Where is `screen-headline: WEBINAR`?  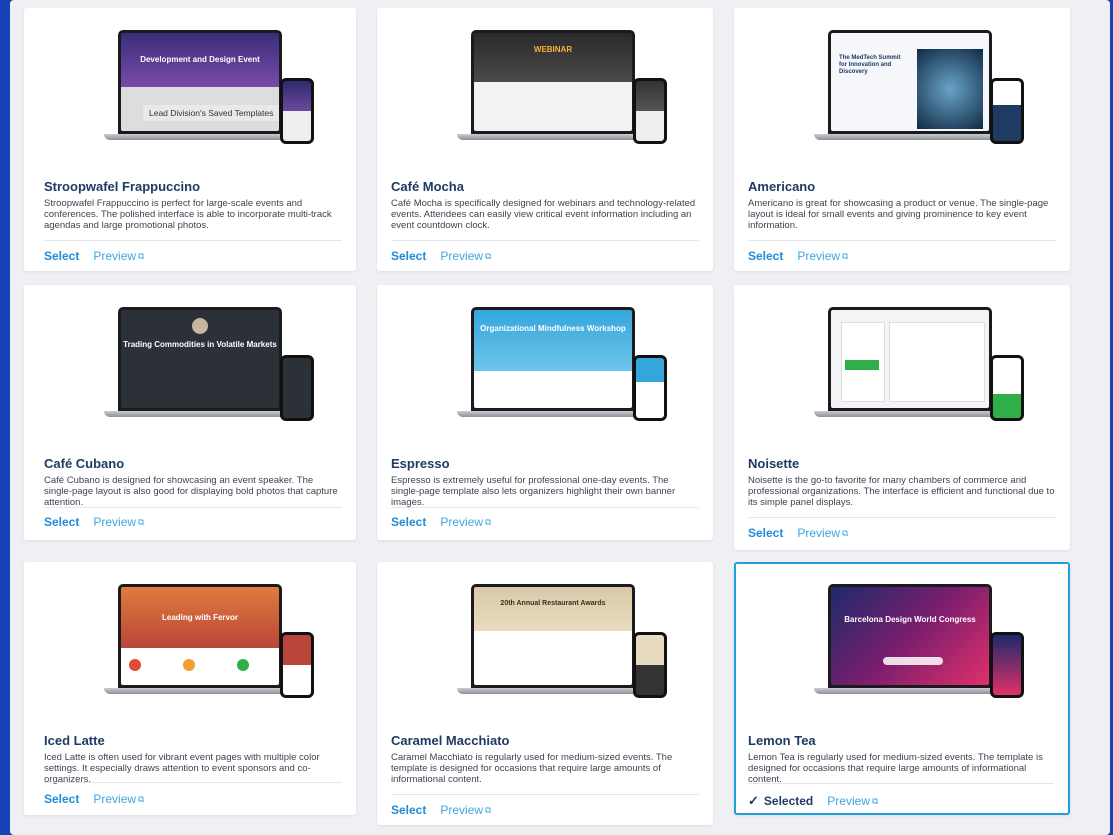 screen-headline: WEBINAR is located at coordinates (553, 49).